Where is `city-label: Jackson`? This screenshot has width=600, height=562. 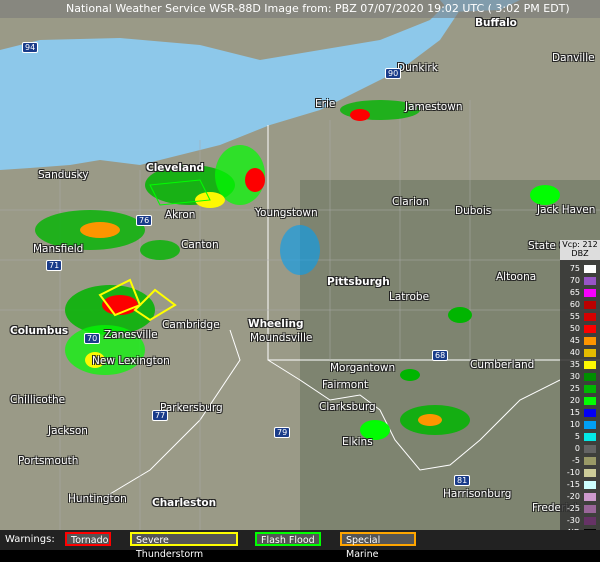 city-label: Jackson is located at coordinates (68, 431).